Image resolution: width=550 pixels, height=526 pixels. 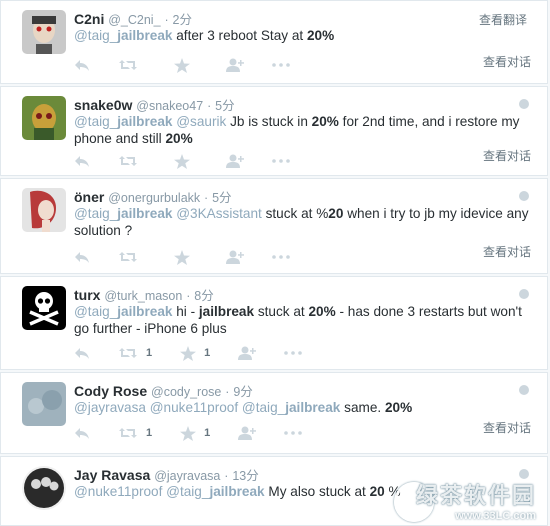 What do you see at coordinates (134, 20) in the screenshot?
I see `user-handle: @_C2ni_` at bounding box center [134, 20].